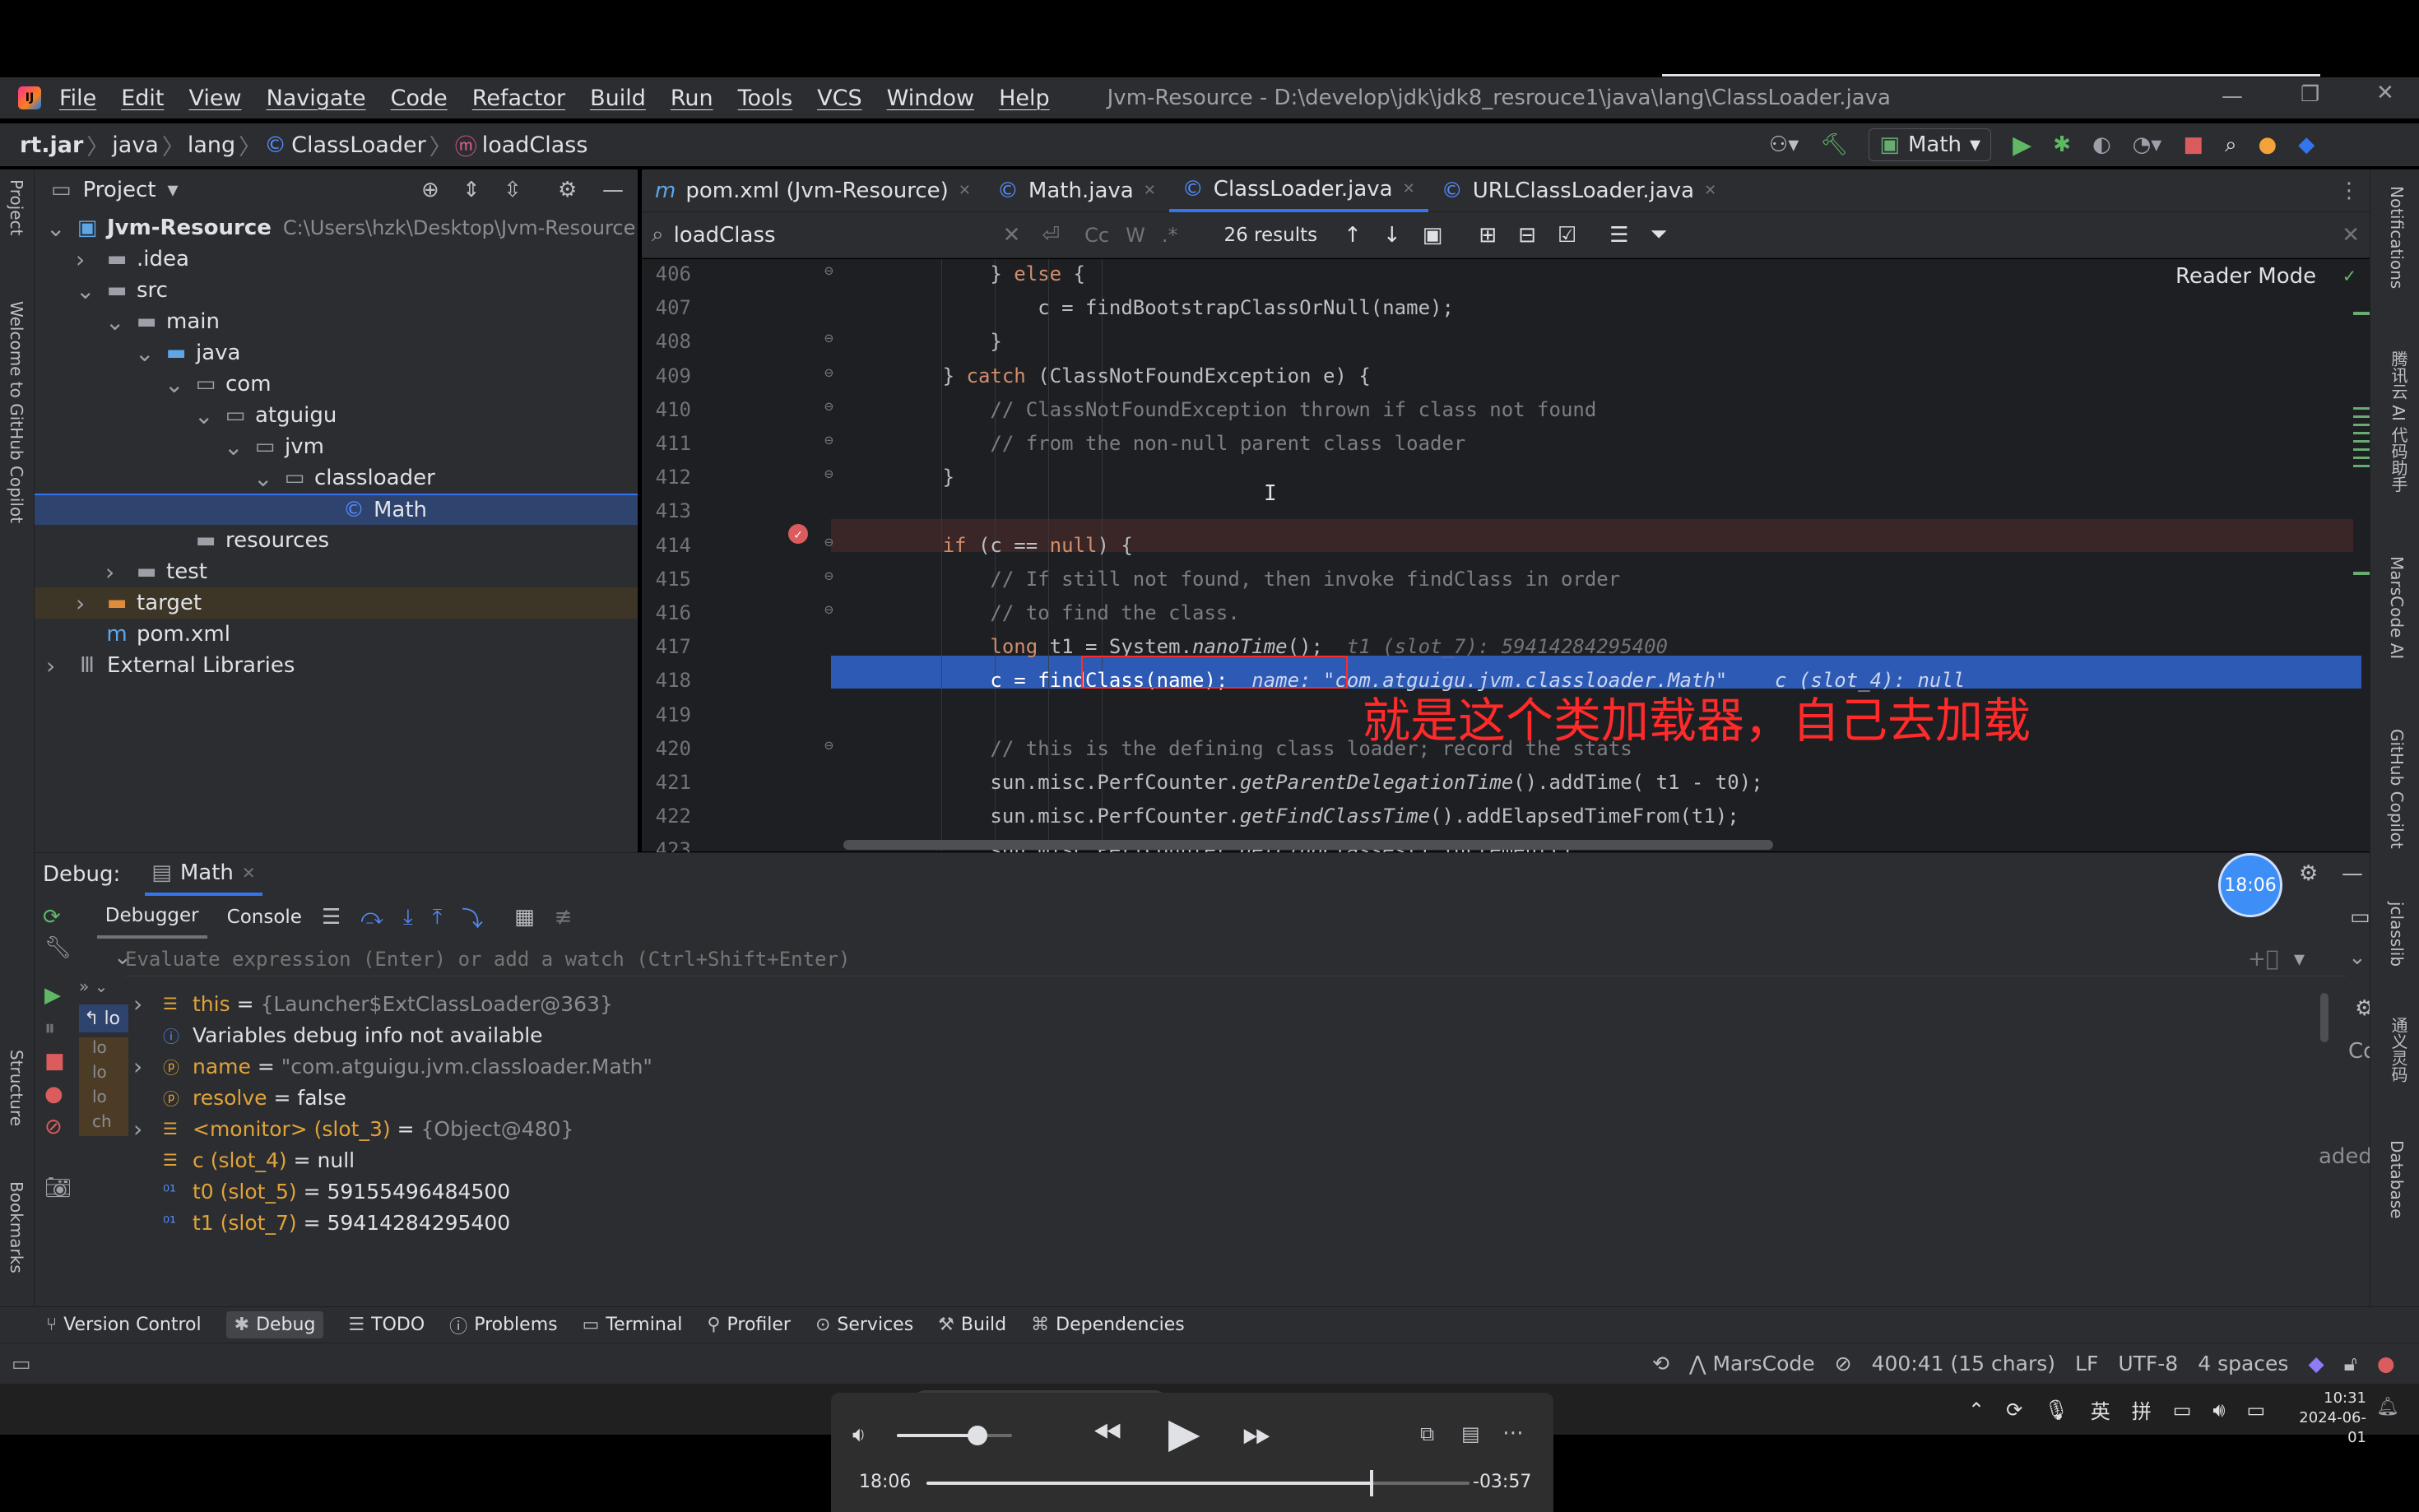  Describe the element at coordinates (204, 874) in the screenshot. I see `debug-session-tab: ▤ Math ✕` at that location.